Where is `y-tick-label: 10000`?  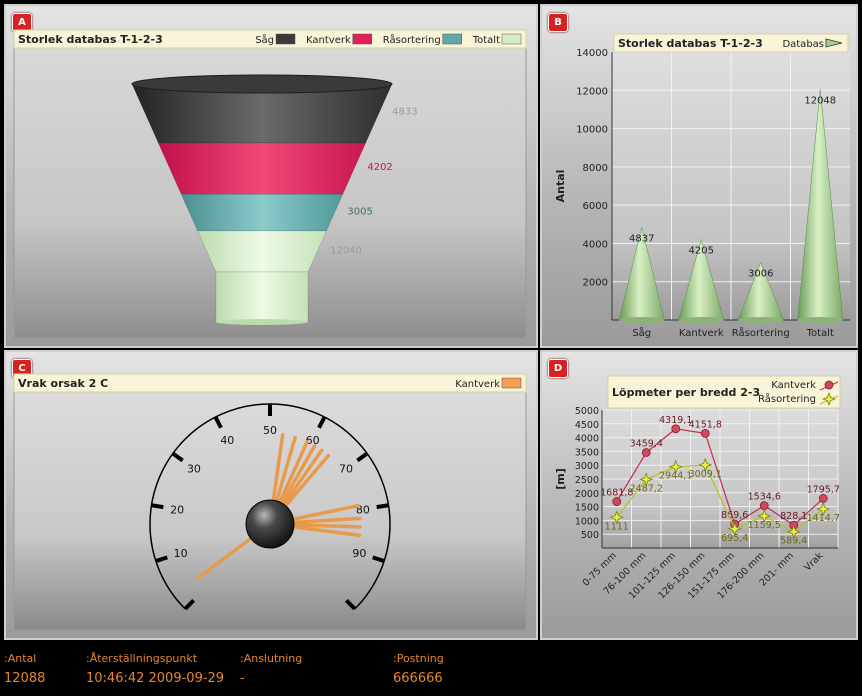 y-tick-label: 10000 is located at coordinates (592, 130).